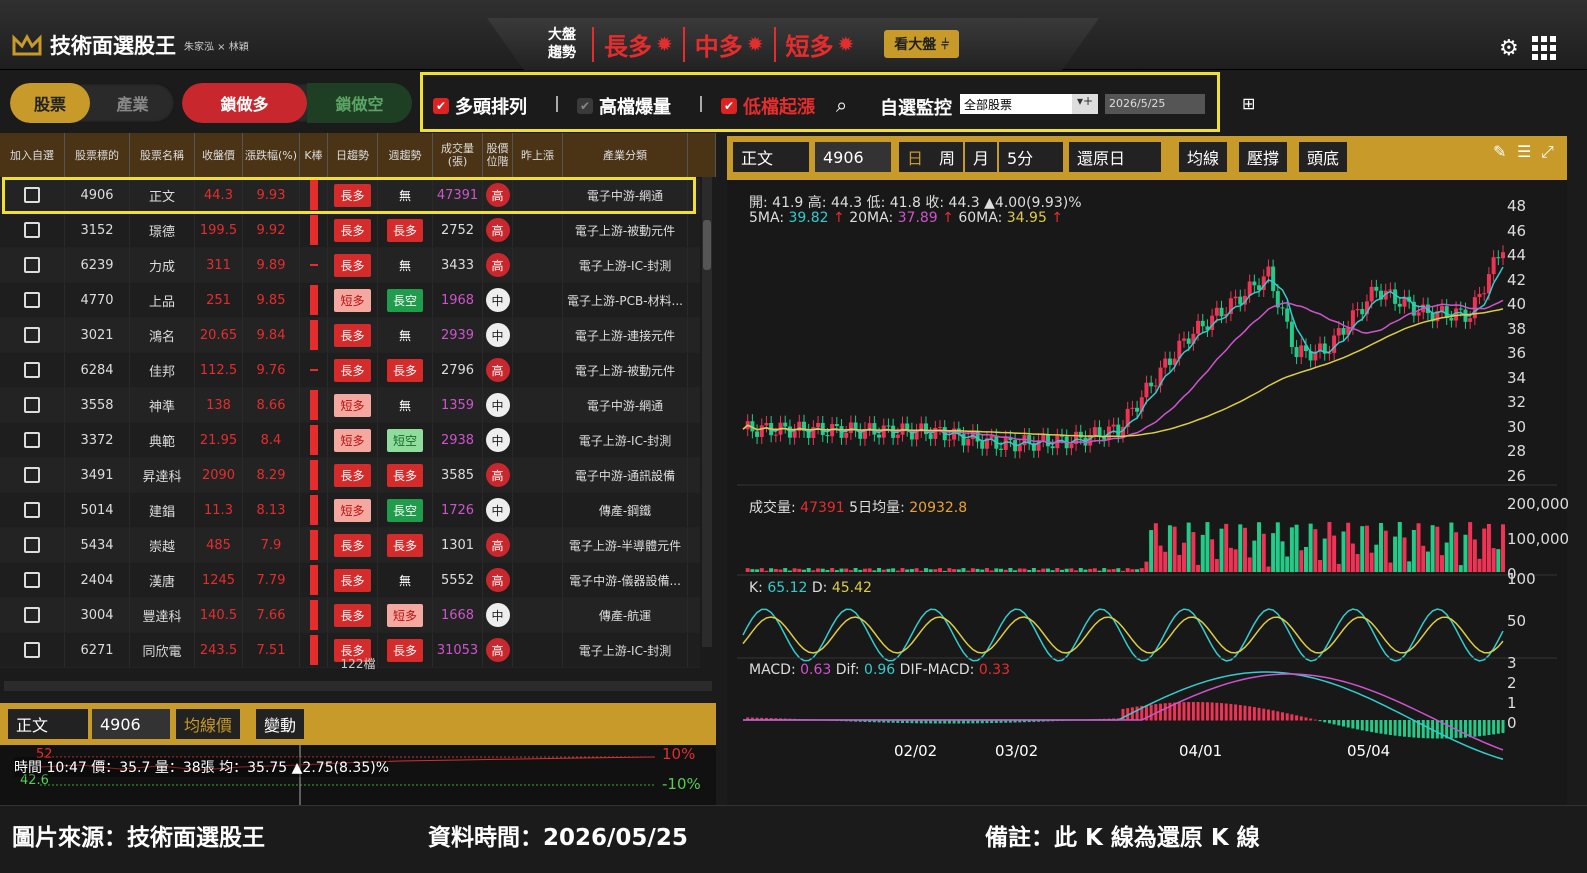 The image size is (1587, 873). I want to click on view-market-button: 看大盤 ⫩, so click(922, 44).